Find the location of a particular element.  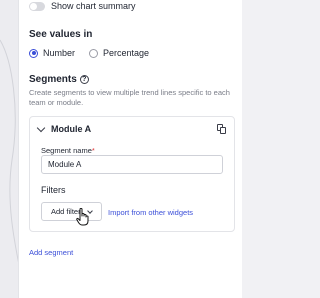

radio-percentage: Percentage is located at coordinates (119, 53).